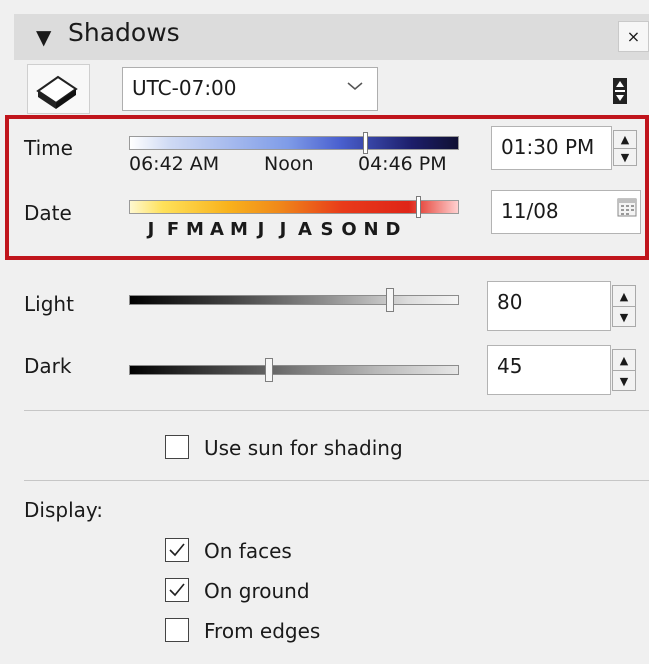 This screenshot has width=649, height=664. What do you see at coordinates (419, 207) in the screenshot?
I see `date-slider-thumb` at bounding box center [419, 207].